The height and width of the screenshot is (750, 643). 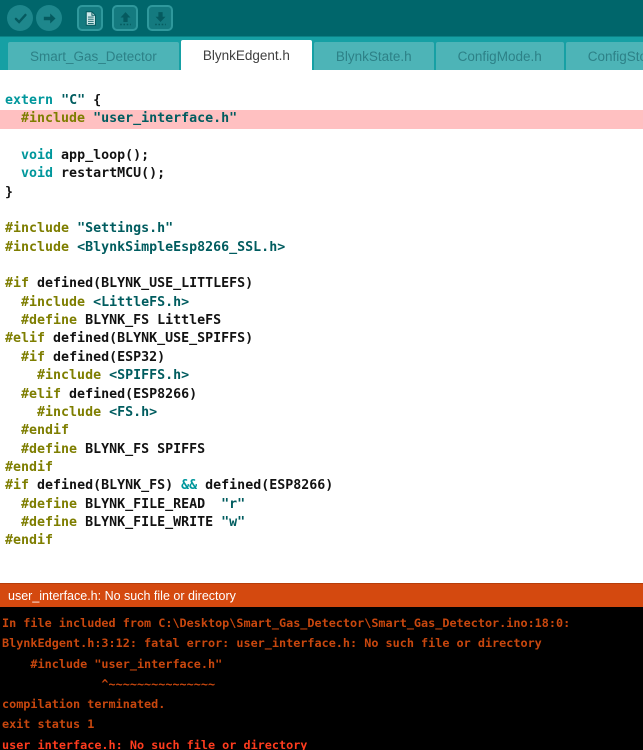 I want to click on tab-blynkedgent-h: BlynkEdgent.h, so click(x=246, y=55).